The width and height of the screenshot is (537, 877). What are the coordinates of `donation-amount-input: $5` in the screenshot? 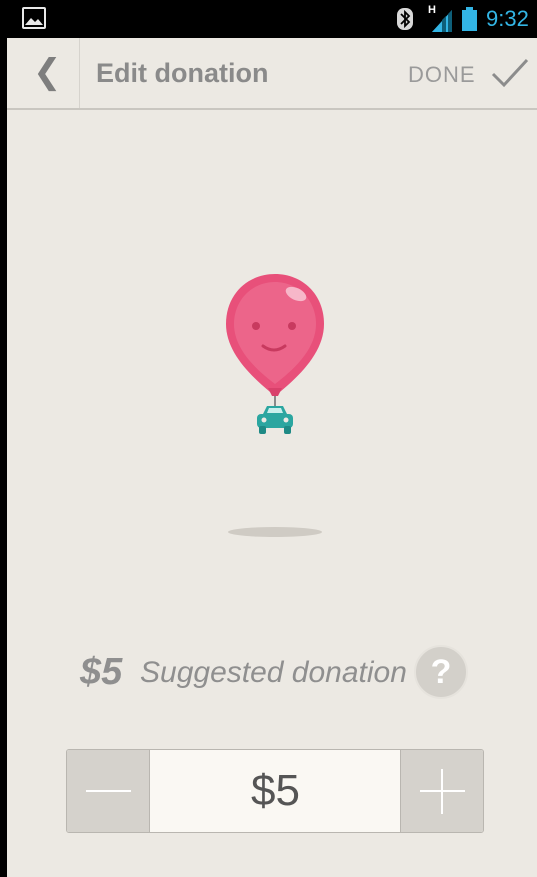 It's located at (275, 791).